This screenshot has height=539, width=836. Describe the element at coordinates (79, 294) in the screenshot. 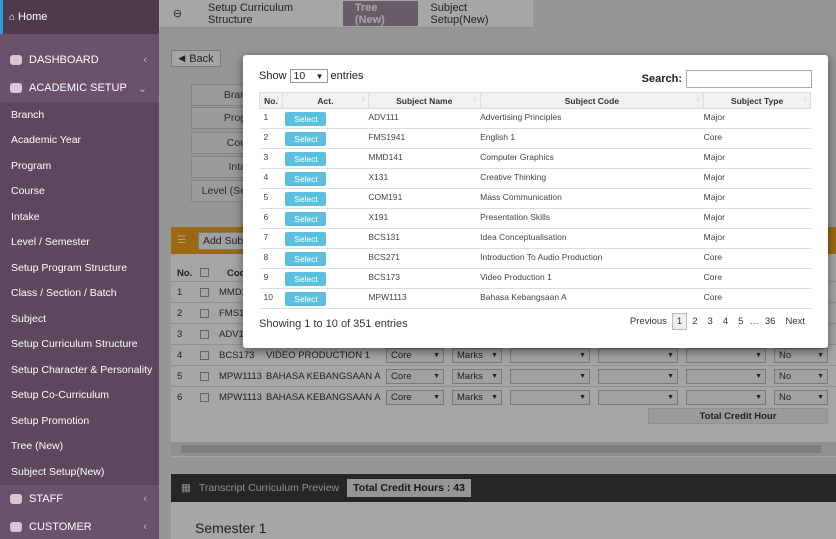

I see `sidebar-item-class-section-batch: Class / Section / Batch` at that location.